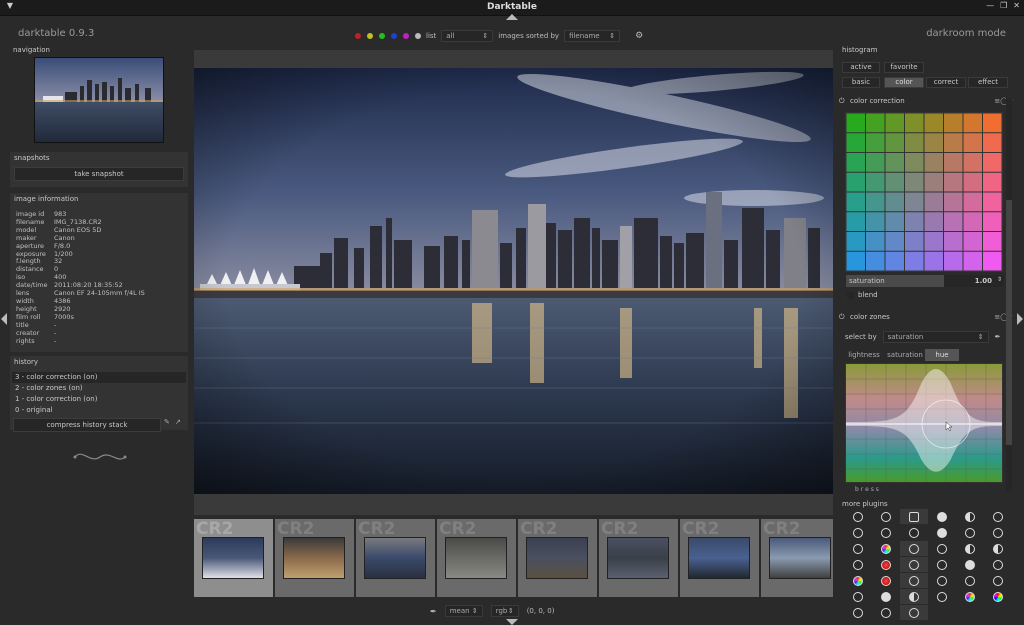 This screenshot has height=625, width=1024. Describe the element at coordinates (942, 596) in the screenshot. I see `plugin-toggle-34-icon` at that location.